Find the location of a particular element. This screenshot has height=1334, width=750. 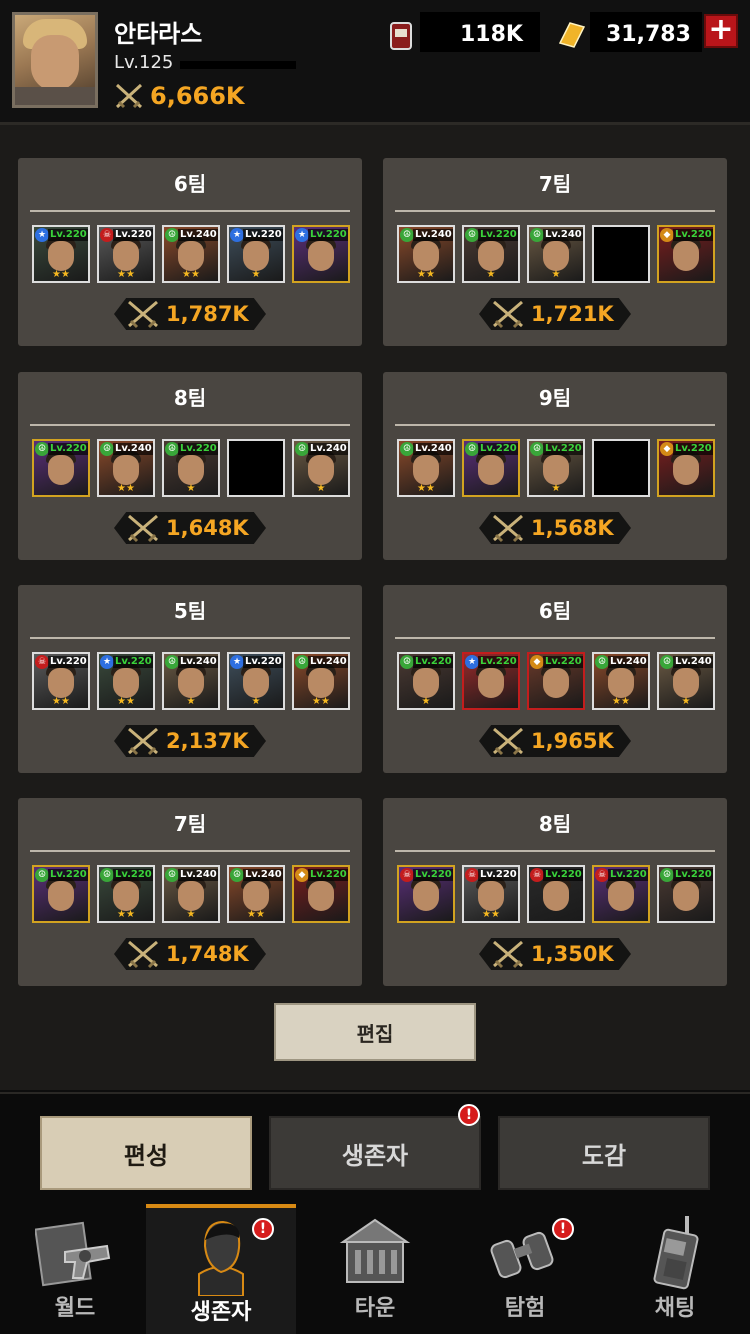

nav-chat: 채팅 is located at coordinates (675, 1269).